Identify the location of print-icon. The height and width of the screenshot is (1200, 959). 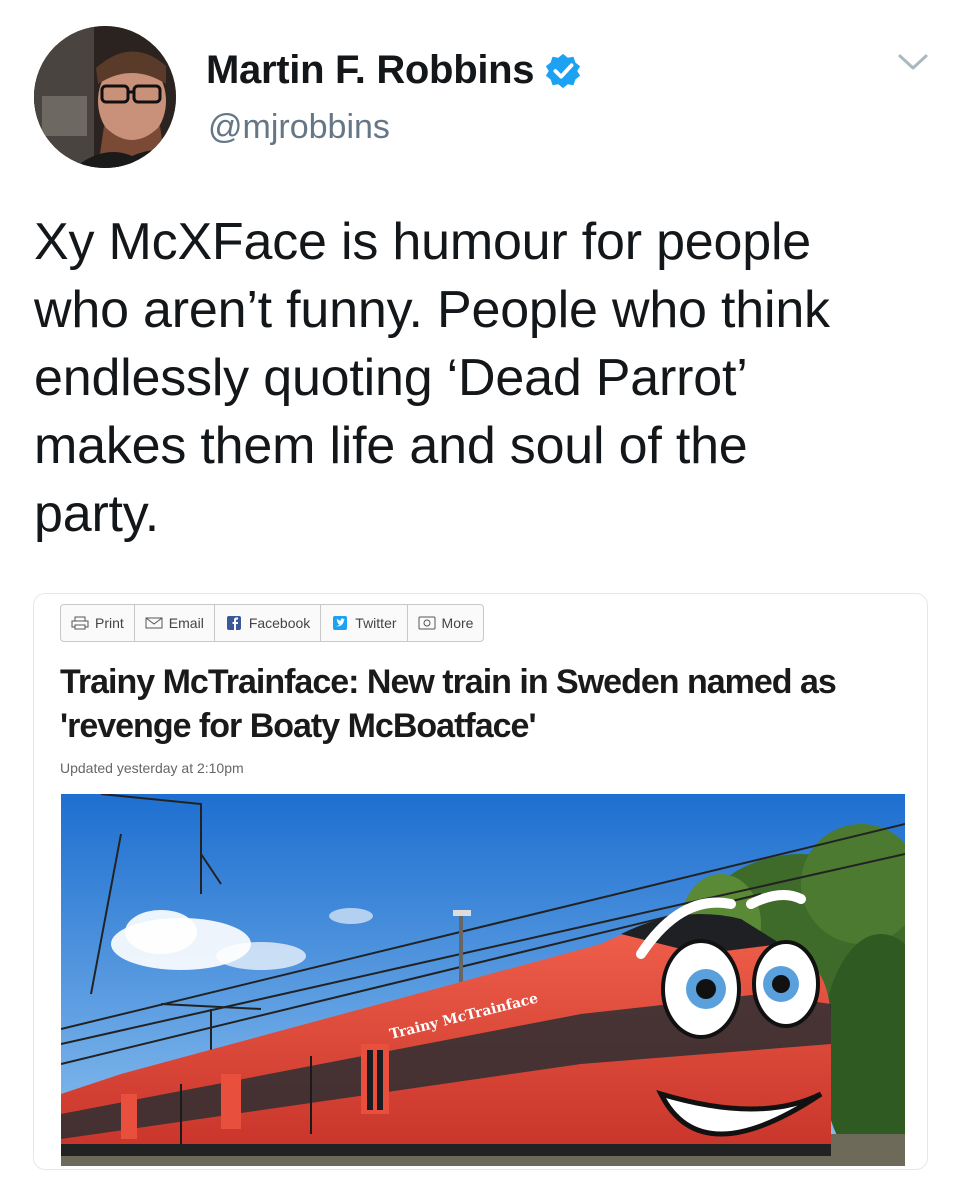
(80, 623).